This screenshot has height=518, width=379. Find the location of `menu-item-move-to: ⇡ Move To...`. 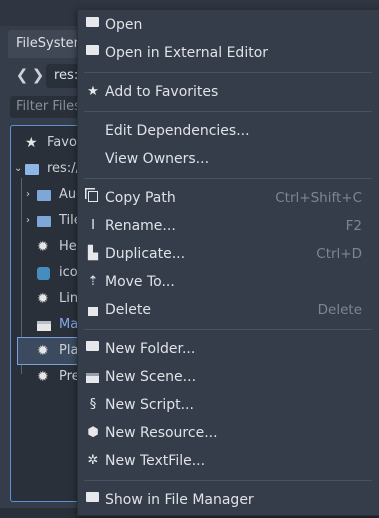

menu-item-move-to: ⇡ Move To... is located at coordinates (228, 282).